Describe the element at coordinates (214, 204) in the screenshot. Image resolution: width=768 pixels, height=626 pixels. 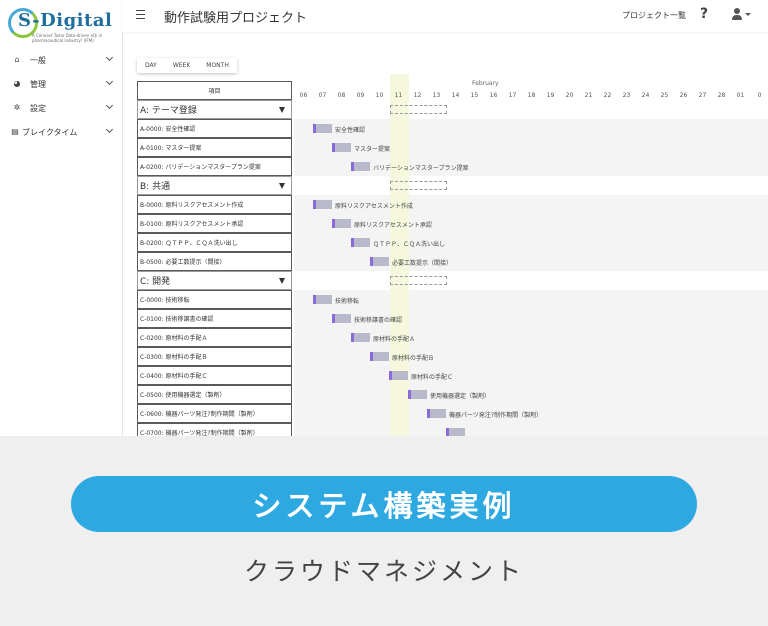
I see `task-row: B-0000: 原料リスクアセスメント作成` at that location.